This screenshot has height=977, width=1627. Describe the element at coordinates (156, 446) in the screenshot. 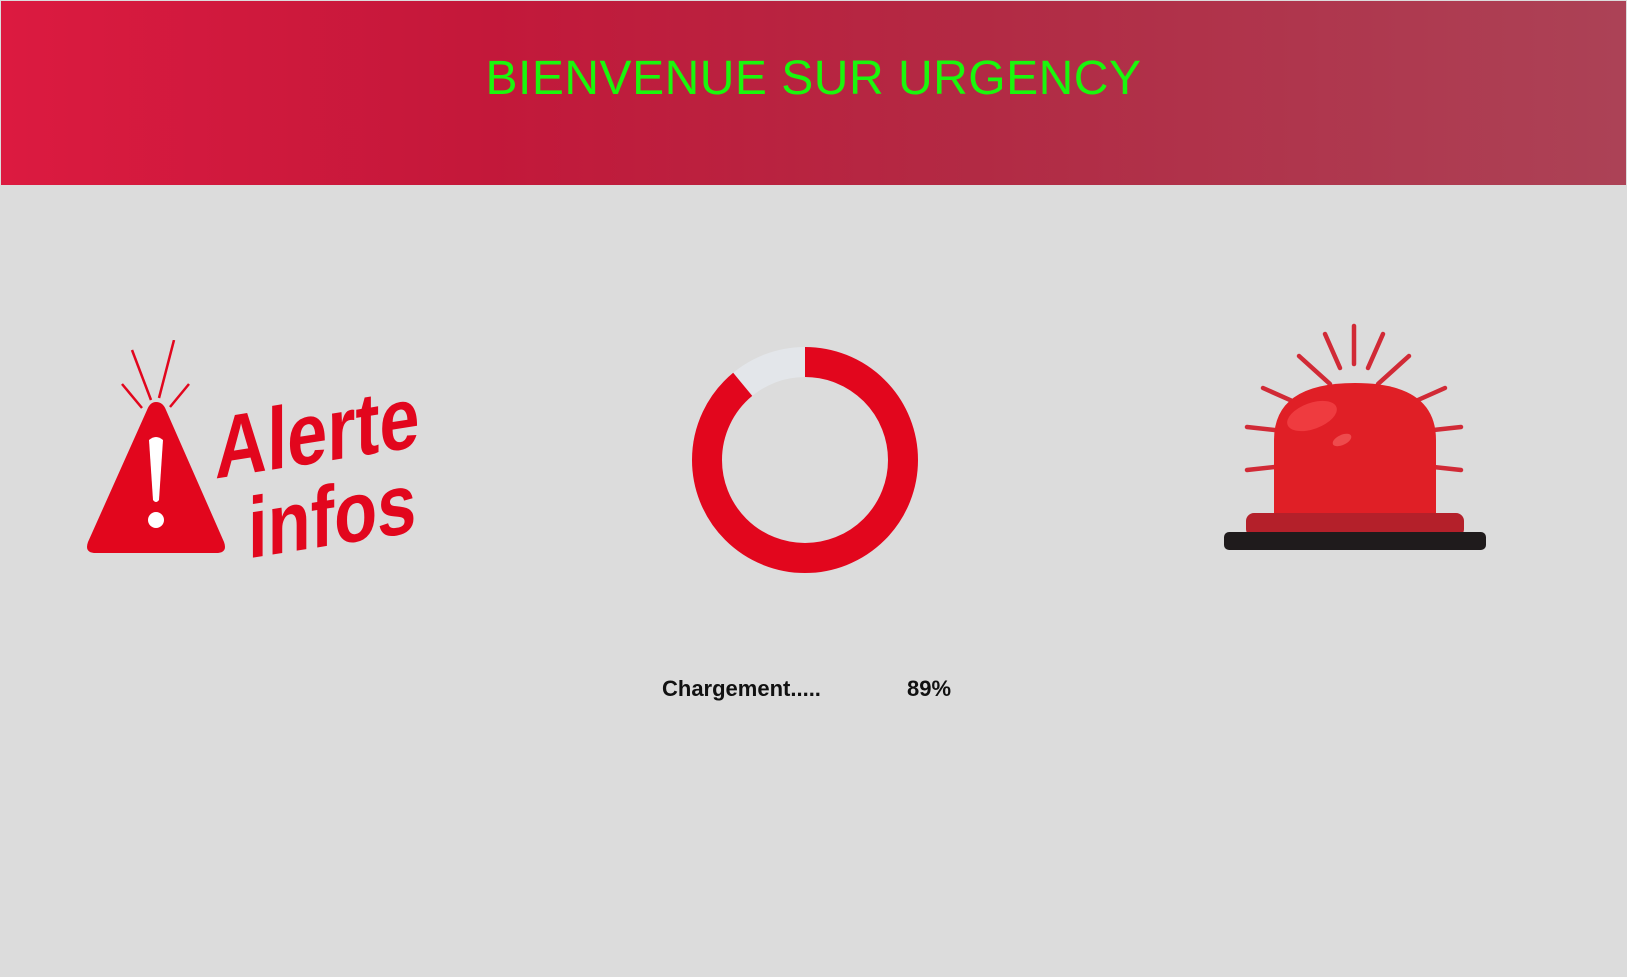

I see `warning-triangle-icon` at that location.